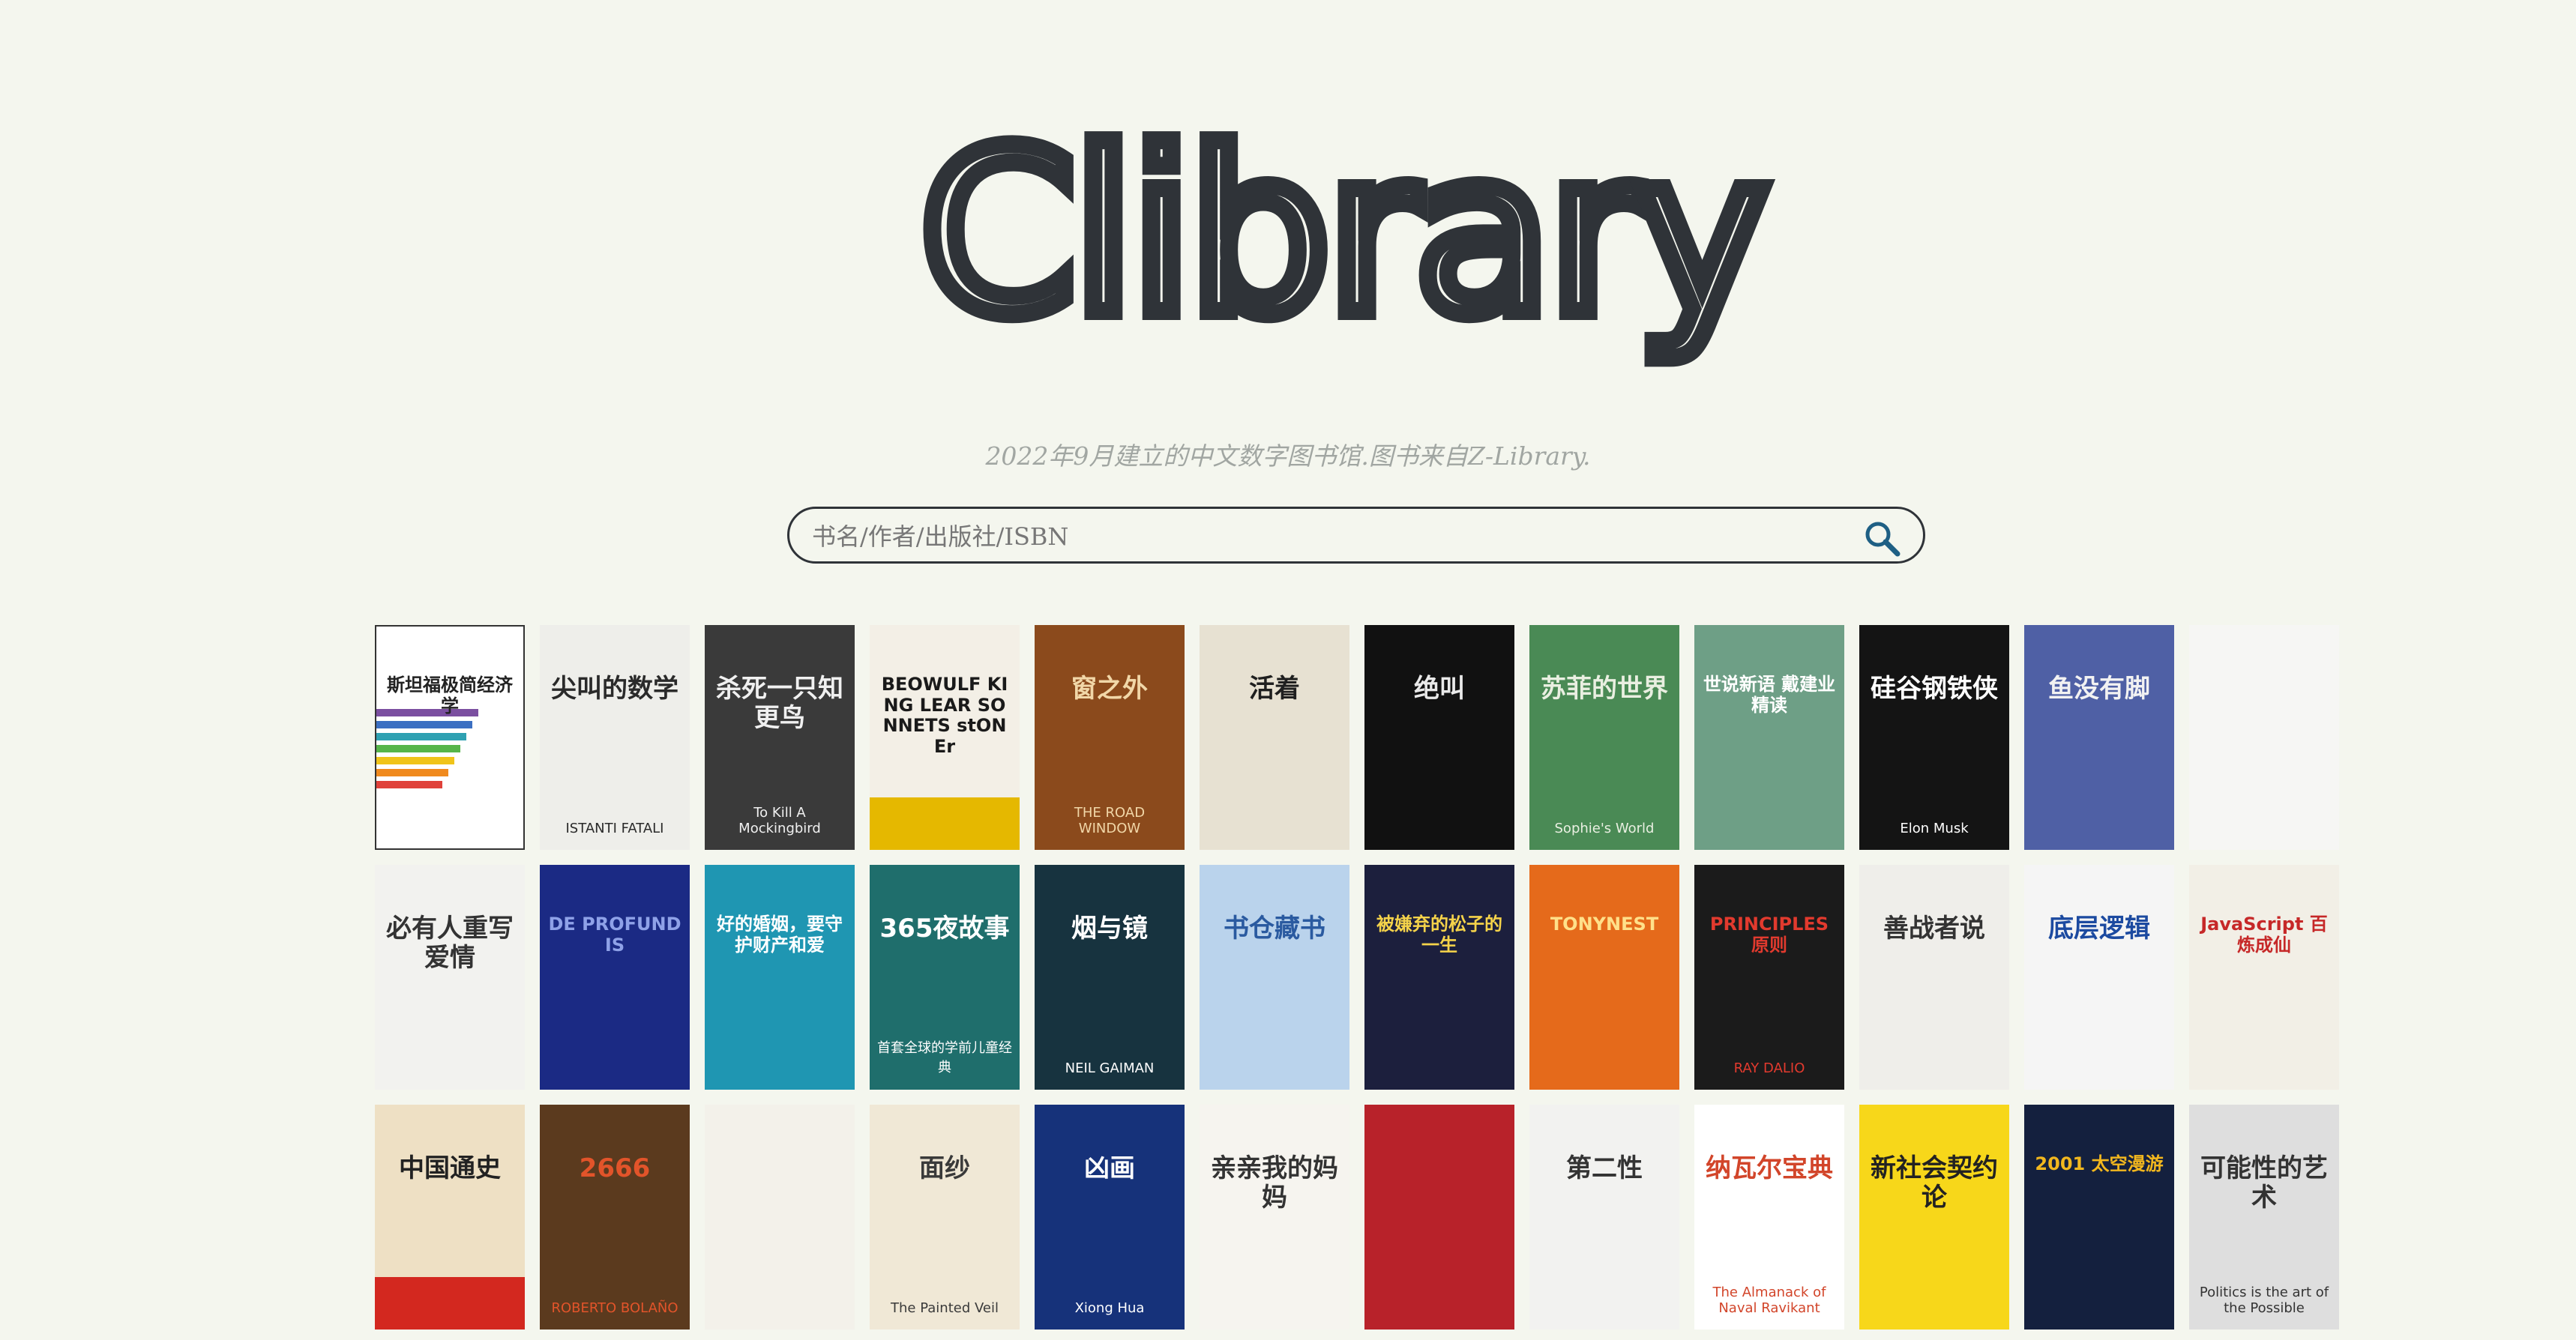  What do you see at coordinates (1110, 689) in the screenshot?
I see `book-title: 窗之外` at bounding box center [1110, 689].